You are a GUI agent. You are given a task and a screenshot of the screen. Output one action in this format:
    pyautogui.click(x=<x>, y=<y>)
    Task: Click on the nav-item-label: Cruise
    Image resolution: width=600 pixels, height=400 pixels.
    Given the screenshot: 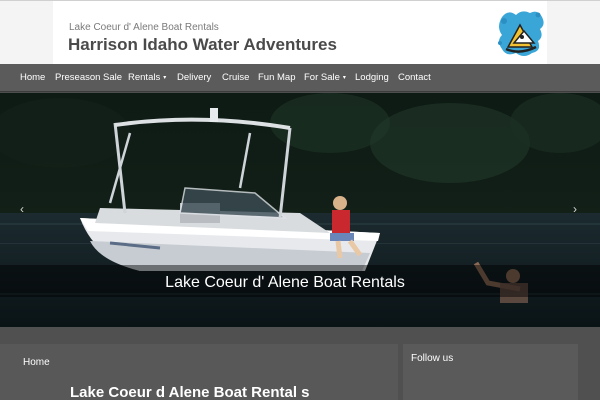 What is the action you would take?
    pyautogui.click(x=236, y=77)
    